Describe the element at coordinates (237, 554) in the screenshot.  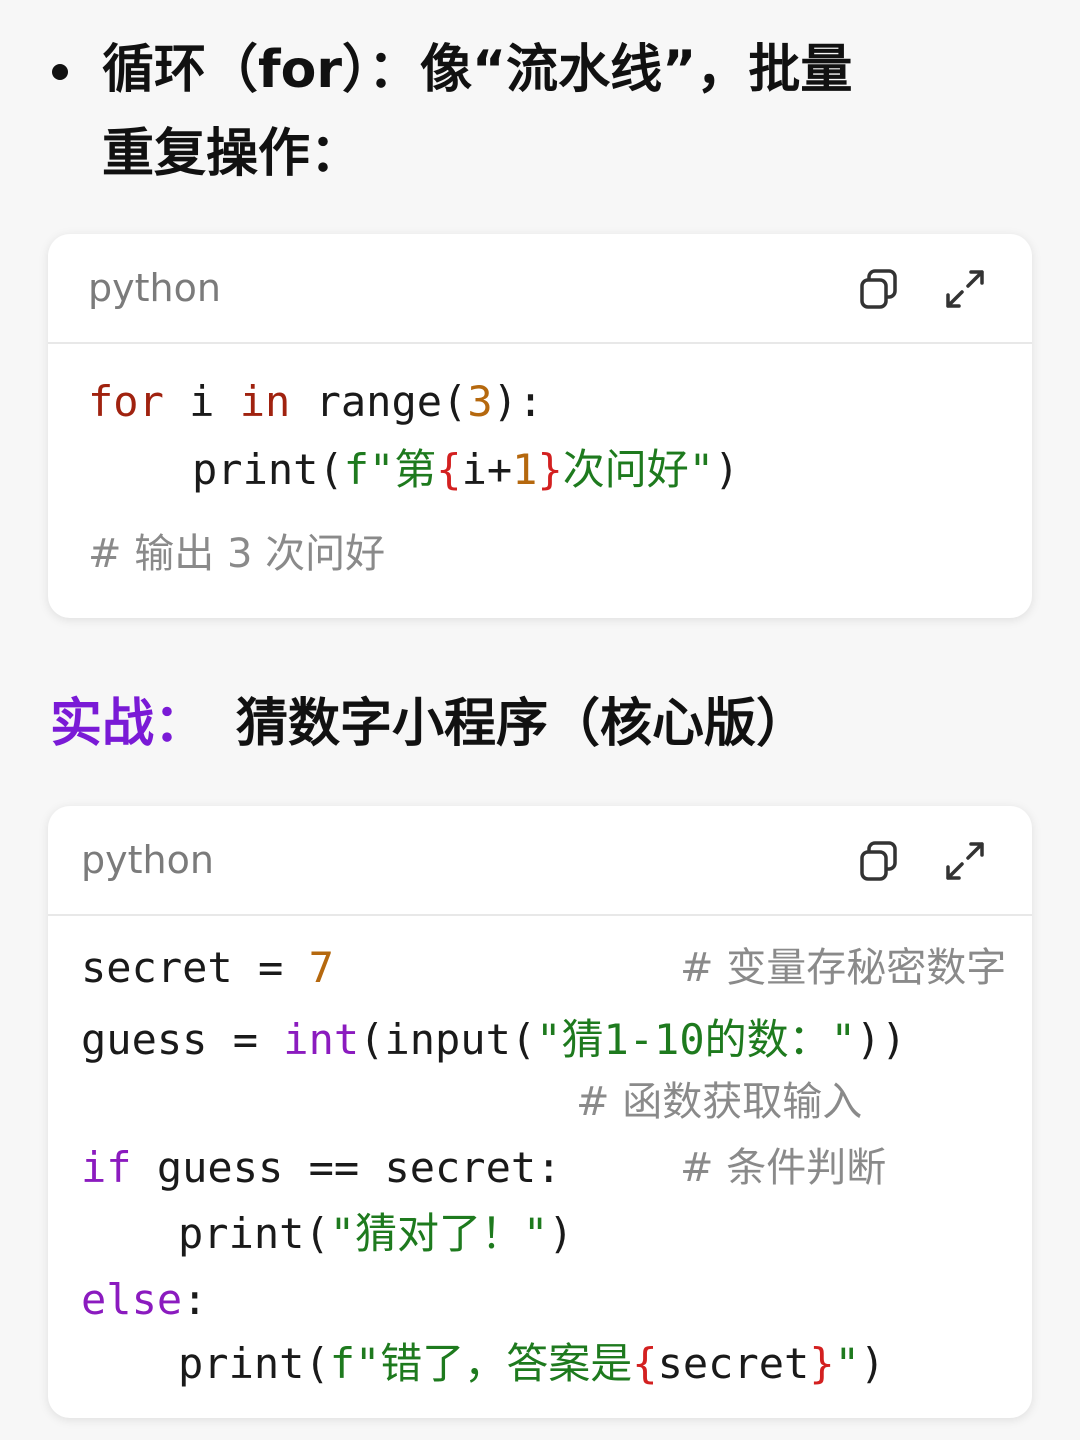
I see `code-comment: # 输出 3 次问好` at that location.